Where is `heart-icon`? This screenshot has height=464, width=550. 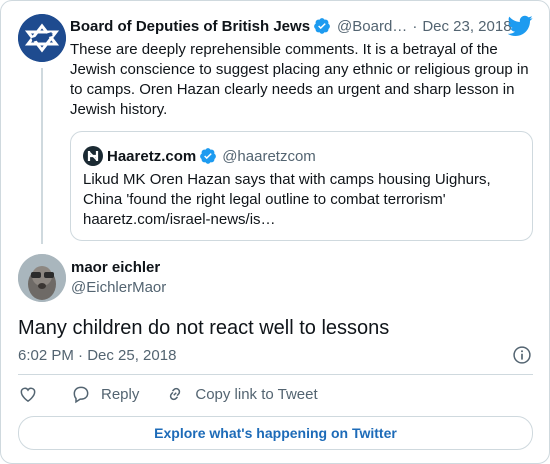
heart-icon is located at coordinates (28, 394).